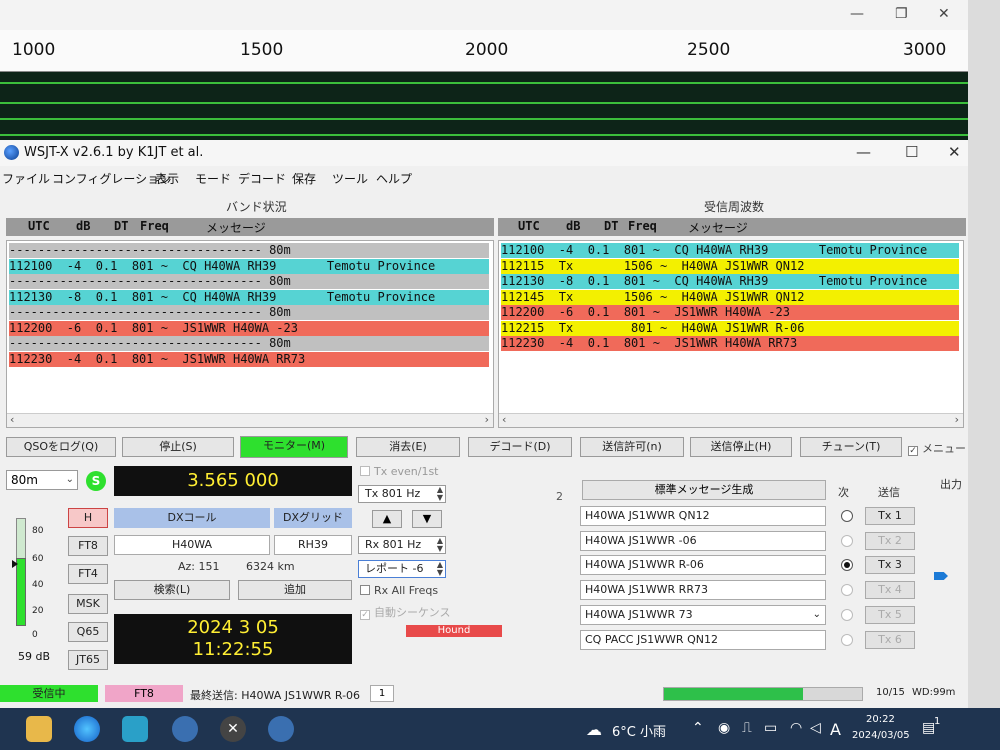 Image resolution: width=1000 pixels, height=750 pixels. What do you see at coordinates (387, 519) in the screenshot?
I see `set-tx-to-rx-button: ▲` at bounding box center [387, 519].